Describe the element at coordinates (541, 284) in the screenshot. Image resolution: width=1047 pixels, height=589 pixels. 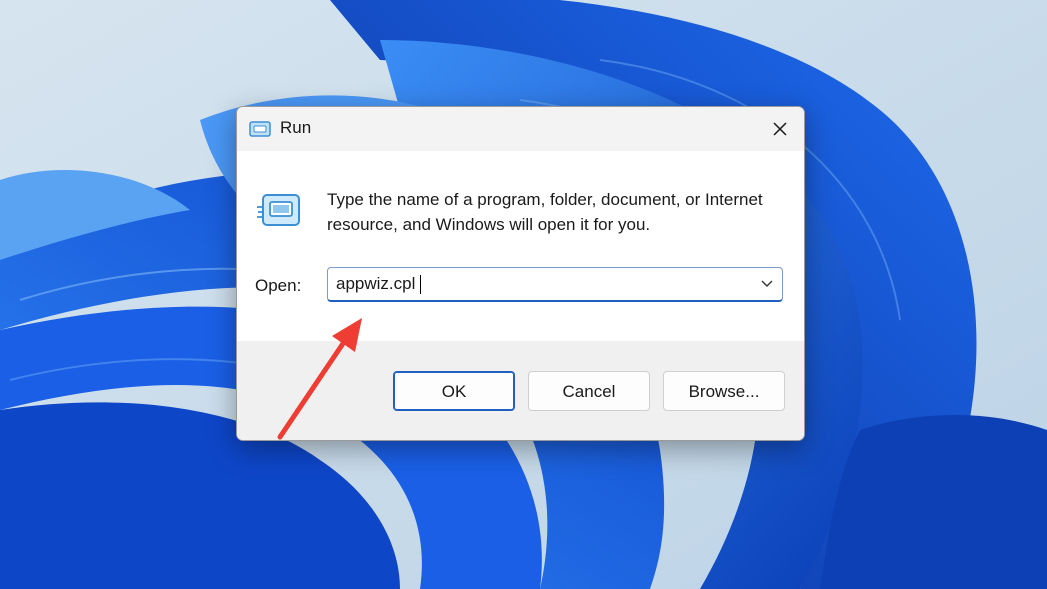
I see `open-input` at that location.